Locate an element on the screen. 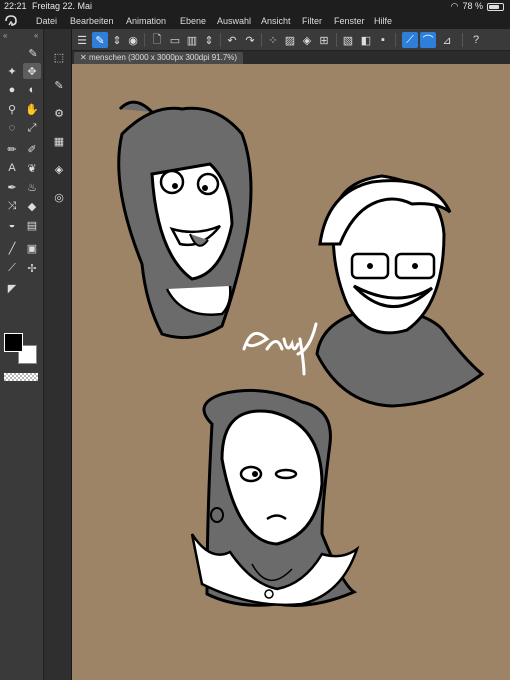 The image size is (510, 680). eyedropper-icon: ⤢ is located at coordinates (32, 128).